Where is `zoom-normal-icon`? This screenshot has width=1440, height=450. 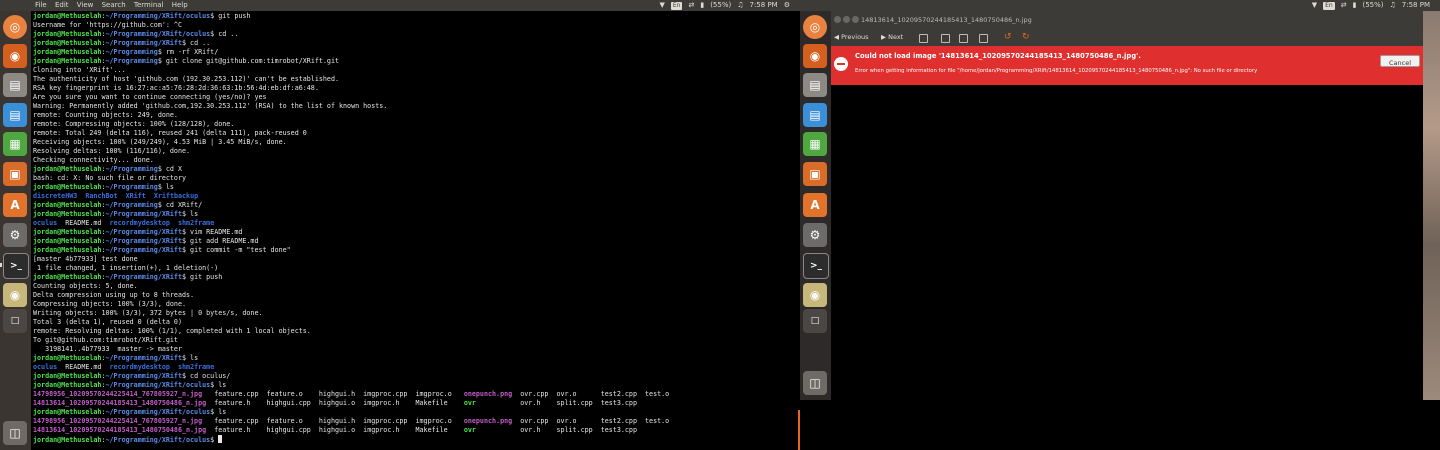
zoom-normal-icon is located at coordinates (963, 38).